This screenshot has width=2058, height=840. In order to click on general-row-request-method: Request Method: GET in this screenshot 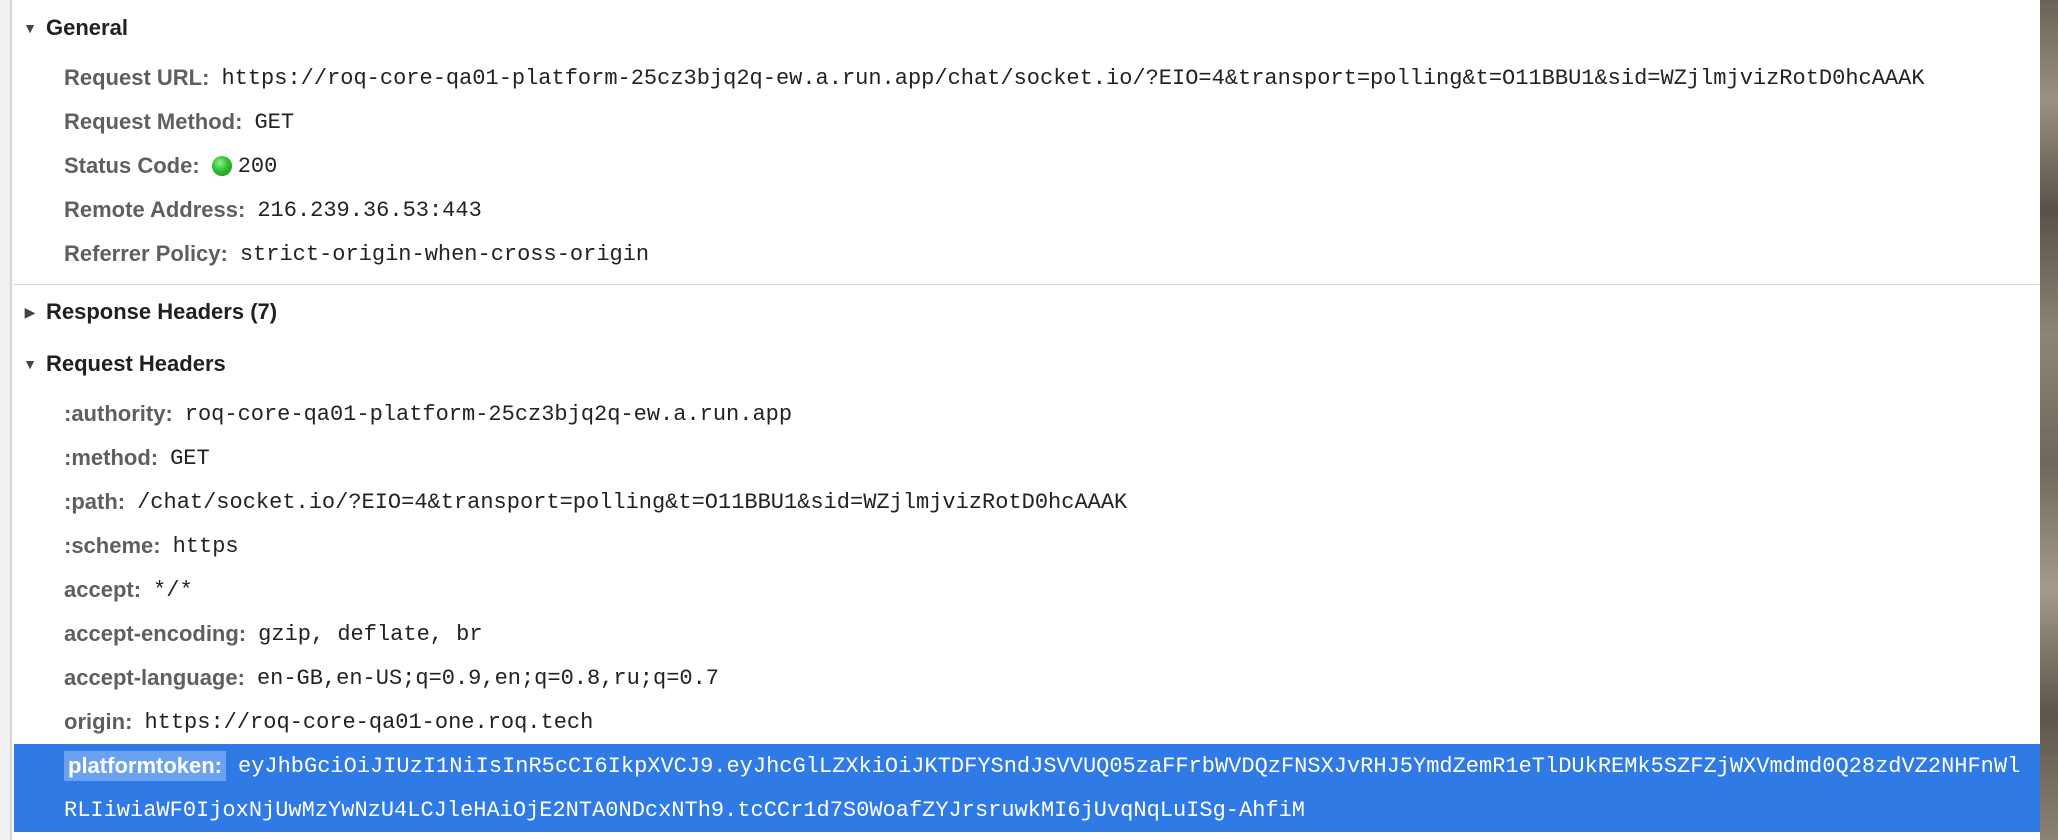, I will do `click(1027, 122)`.